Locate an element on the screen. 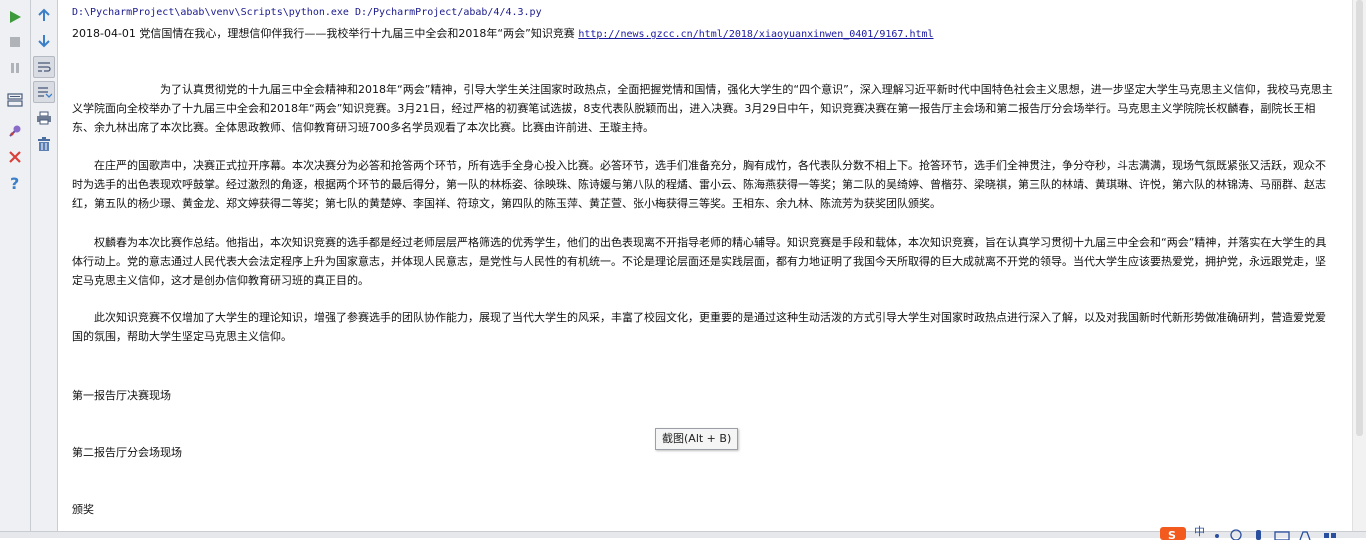 The height and width of the screenshot is (544, 1366). screenshot-tooltip: 截图(Alt + B) is located at coordinates (697, 439).